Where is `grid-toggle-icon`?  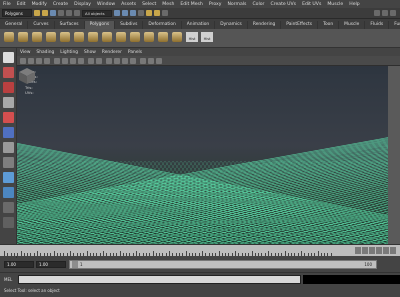 grid-toggle-icon is located at coordinates (57, 61).